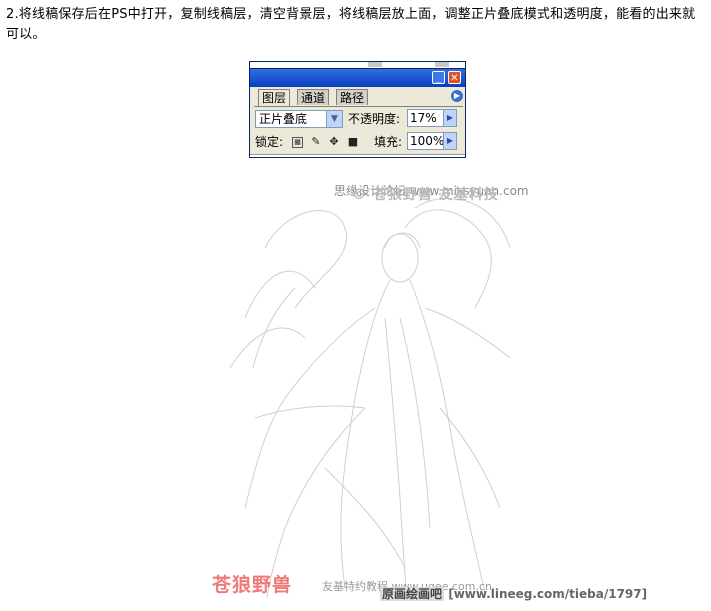 Image resolution: width=711 pixels, height=611 pixels. What do you see at coordinates (252, 585) in the screenshot?
I see `artist-logo: 苍狼野兽` at bounding box center [252, 585].